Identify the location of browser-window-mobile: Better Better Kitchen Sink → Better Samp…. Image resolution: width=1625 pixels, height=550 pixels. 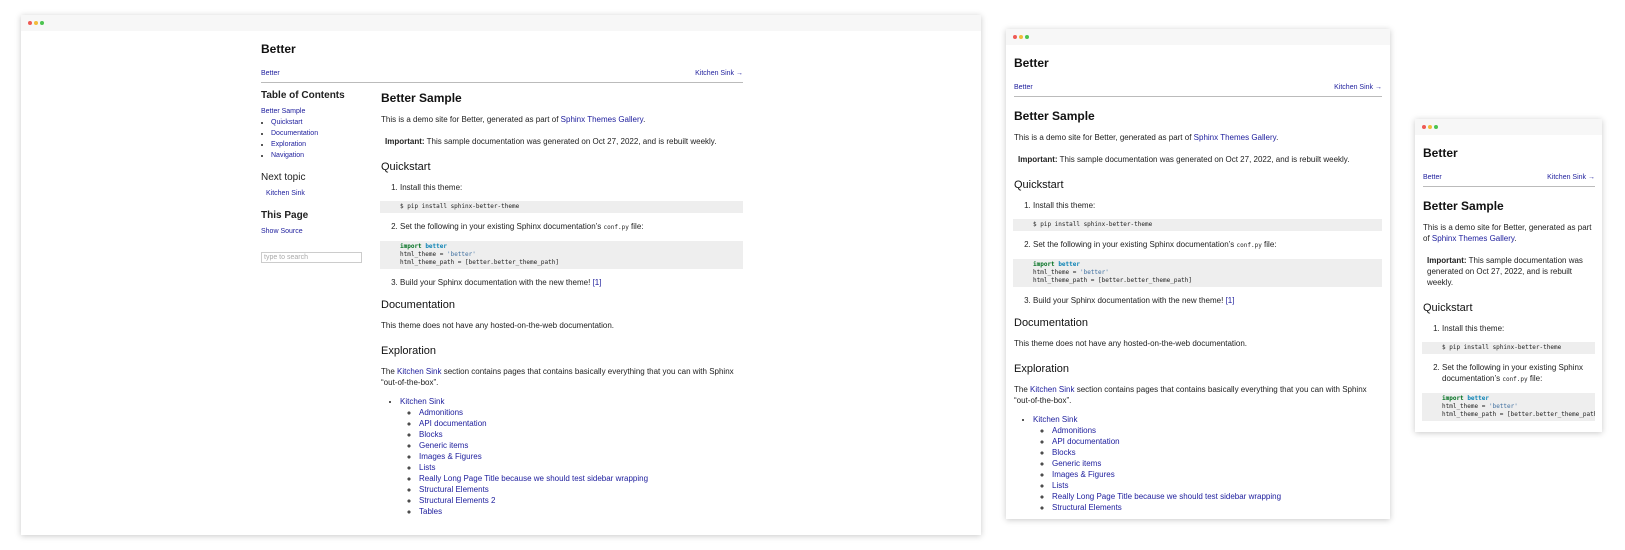
(1508, 275).